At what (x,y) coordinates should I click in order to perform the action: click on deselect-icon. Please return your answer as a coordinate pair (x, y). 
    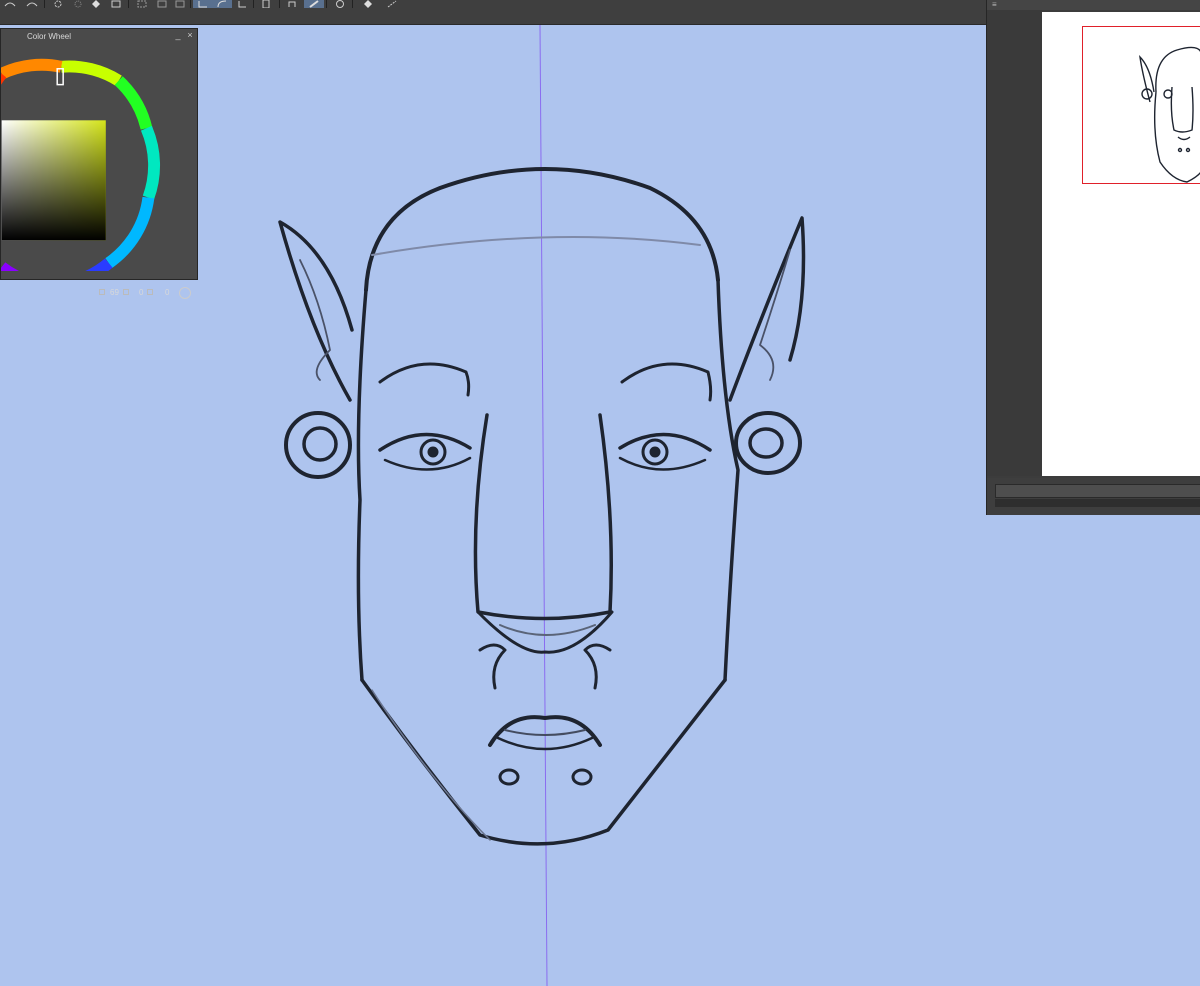
    Looking at the image, I should click on (162, 4).